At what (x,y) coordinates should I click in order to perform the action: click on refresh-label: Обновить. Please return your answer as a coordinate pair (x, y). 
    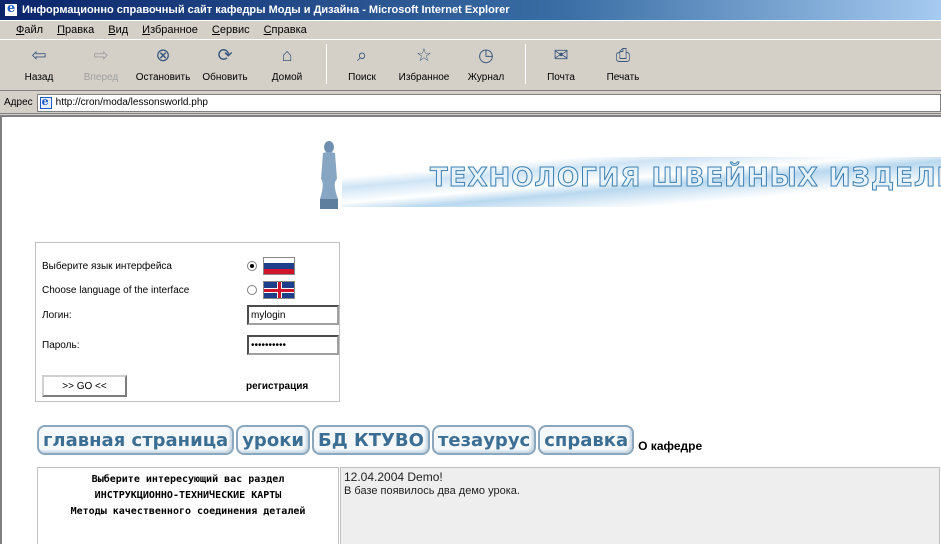
    Looking at the image, I should click on (225, 77).